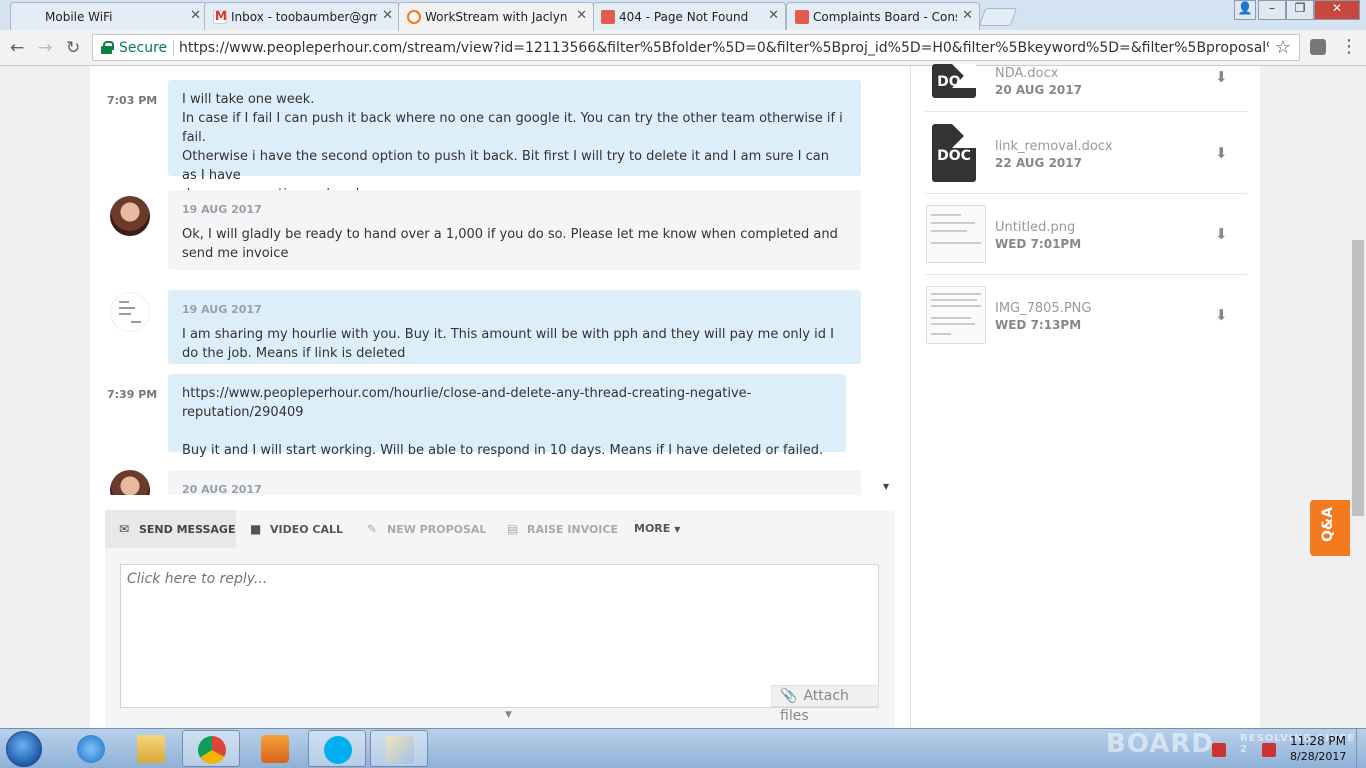 The image size is (1366, 768). Describe the element at coordinates (1026, 73) in the screenshot. I see `file-name: NDA.docx` at that location.